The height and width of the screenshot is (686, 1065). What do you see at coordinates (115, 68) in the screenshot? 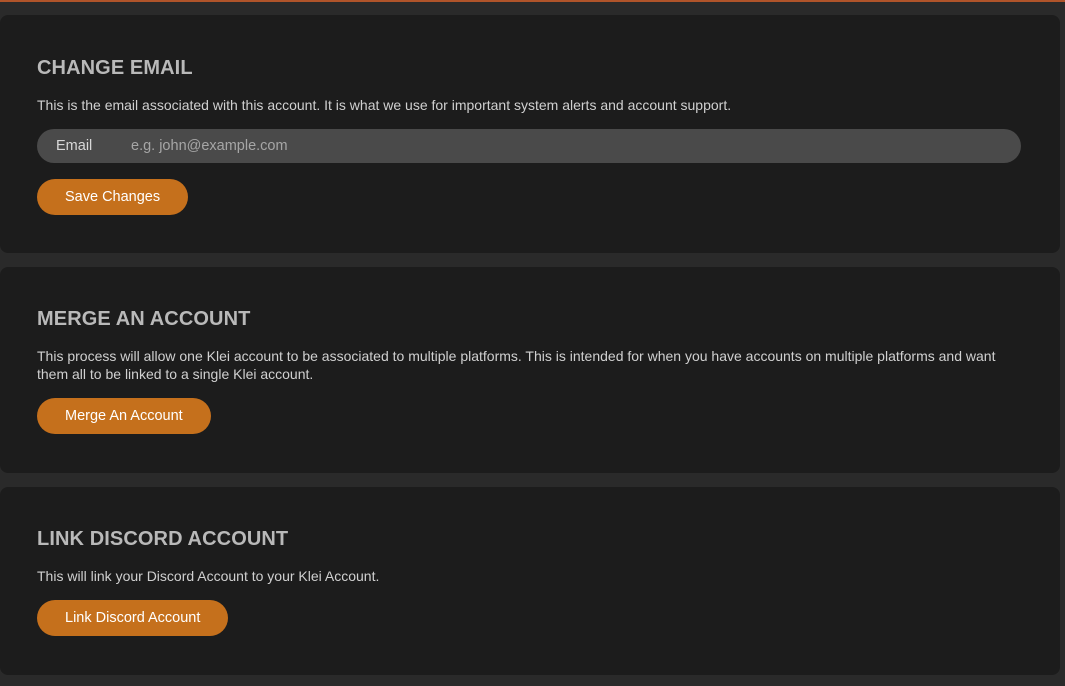
I see `change-email-title: CHANGE EMAIL` at bounding box center [115, 68].